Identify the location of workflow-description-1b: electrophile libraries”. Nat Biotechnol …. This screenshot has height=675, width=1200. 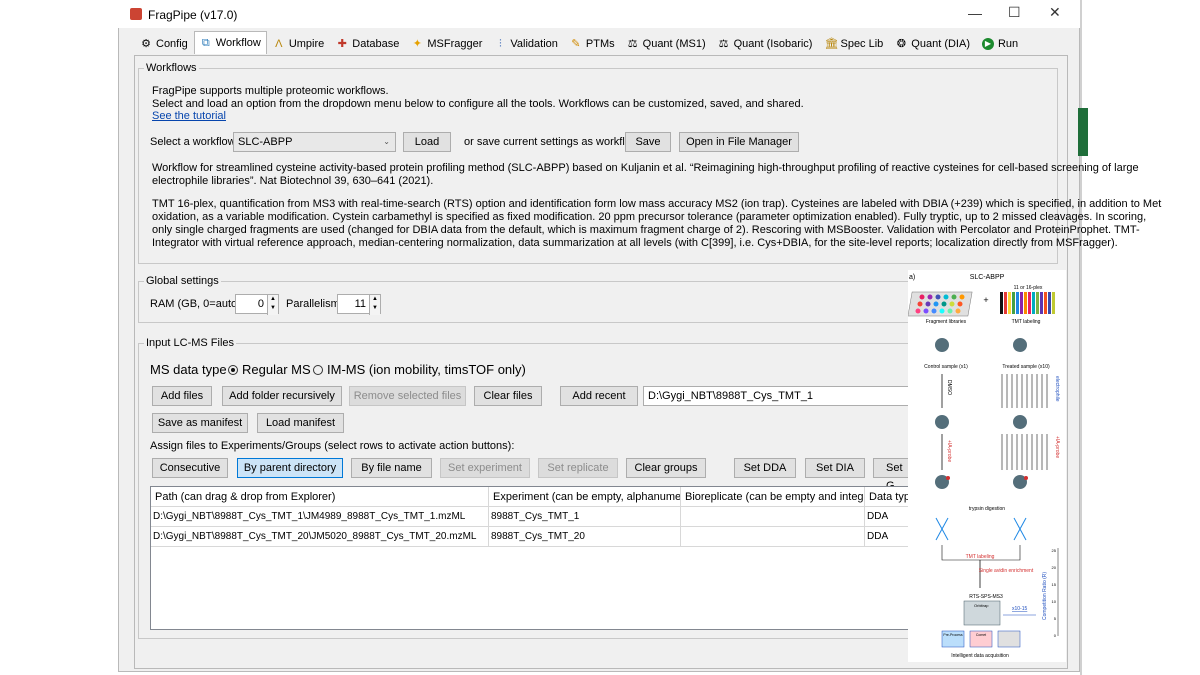
(293, 181).